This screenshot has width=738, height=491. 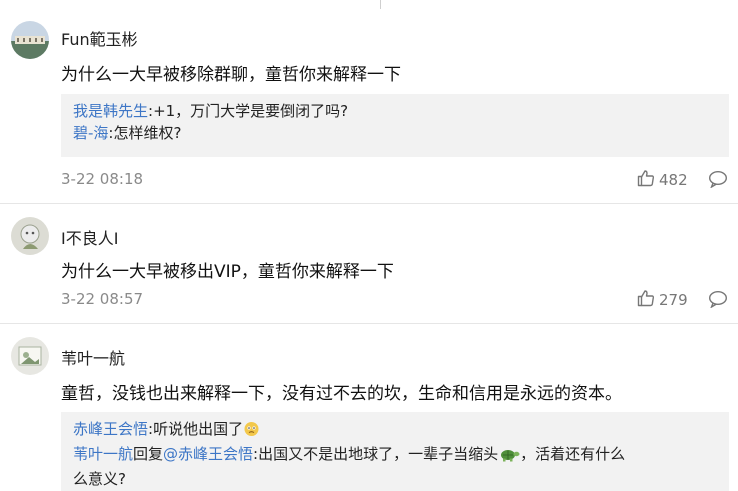 I want to click on username: Fun範玉彬, so click(x=99, y=38).